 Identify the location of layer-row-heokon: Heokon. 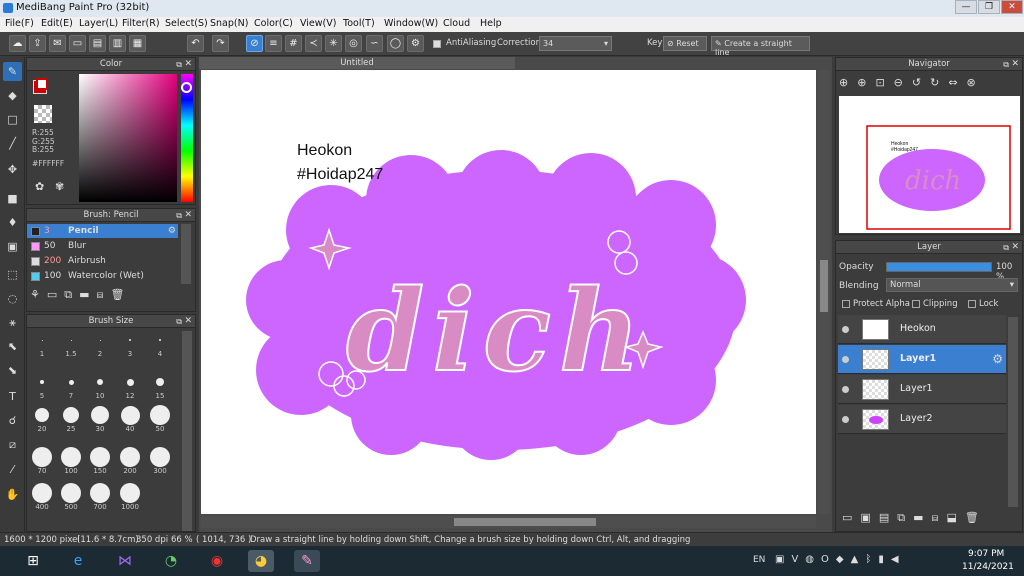
(922, 329).